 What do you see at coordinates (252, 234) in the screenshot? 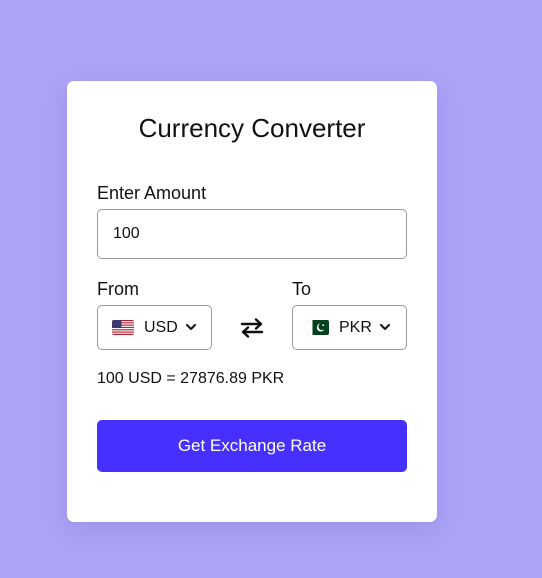
I see `amount-input` at bounding box center [252, 234].